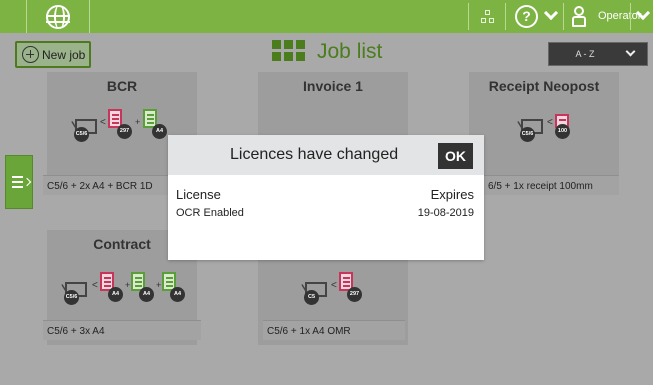 The height and width of the screenshot is (385, 653). Describe the element at coordinates (445, 213) in the screenshot. I see `license-expiry: 19-08-2019` at that location.